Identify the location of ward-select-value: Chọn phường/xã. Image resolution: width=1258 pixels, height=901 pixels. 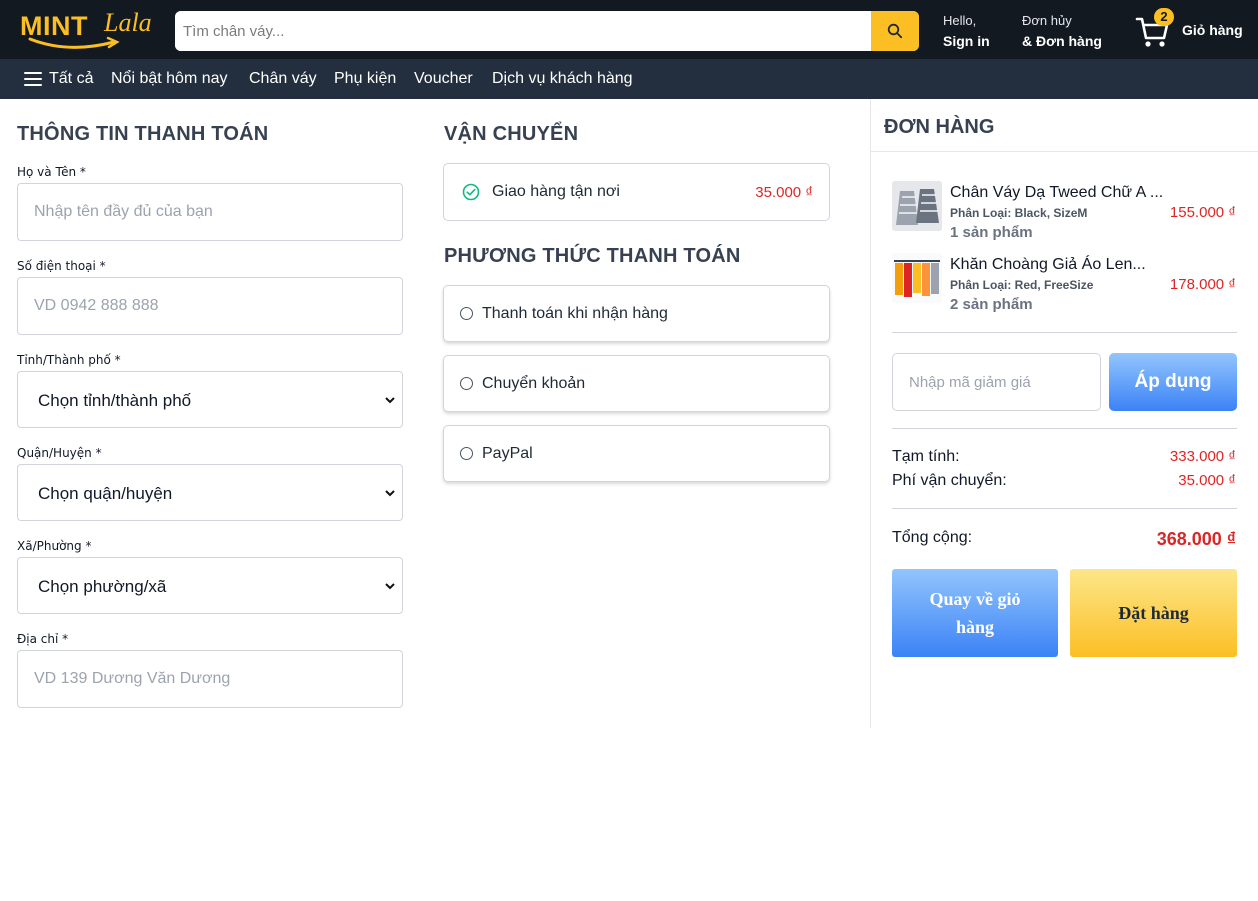
(102, 586).